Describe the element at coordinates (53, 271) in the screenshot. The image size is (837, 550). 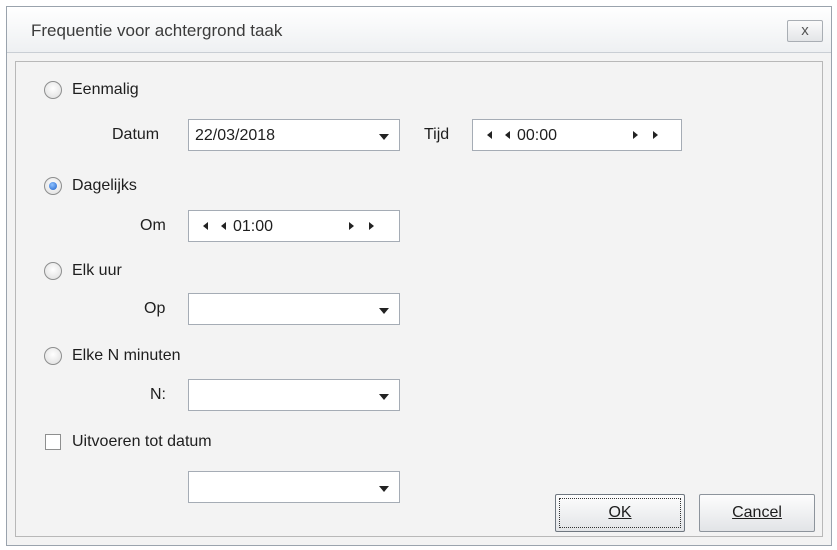
I see `radio-elk-uur` at that location.